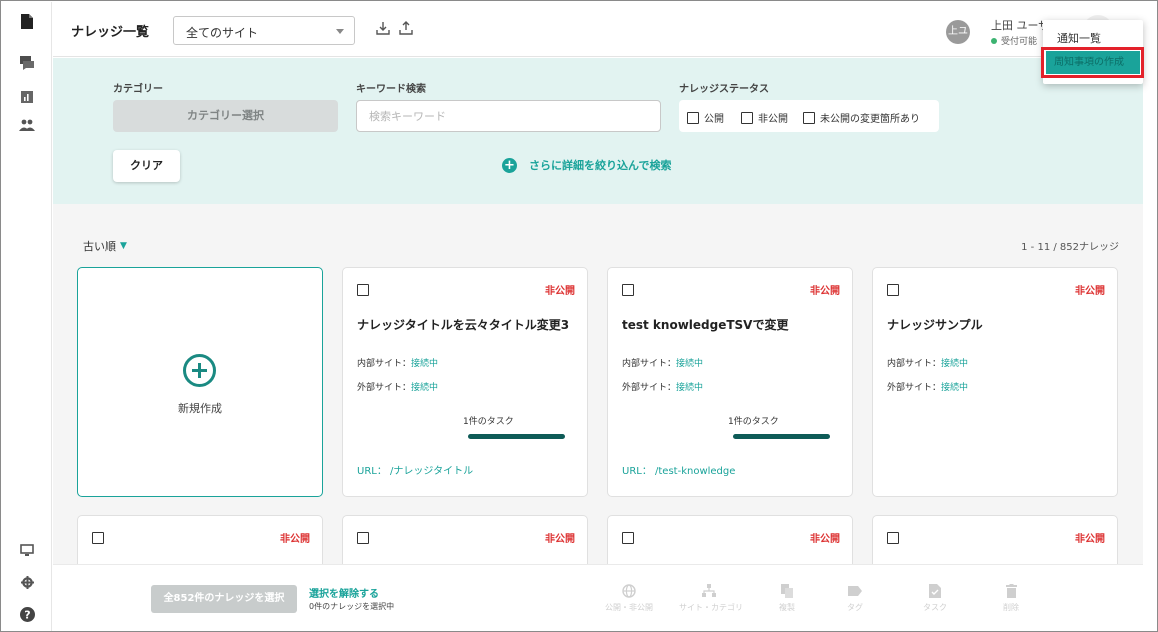 Image resolution: width=1158 pixels, height=632 pixels. What do you see at coordinates (27, 582) in the screenshot?
I see `gear-icon` at bounding box center [27, 582].